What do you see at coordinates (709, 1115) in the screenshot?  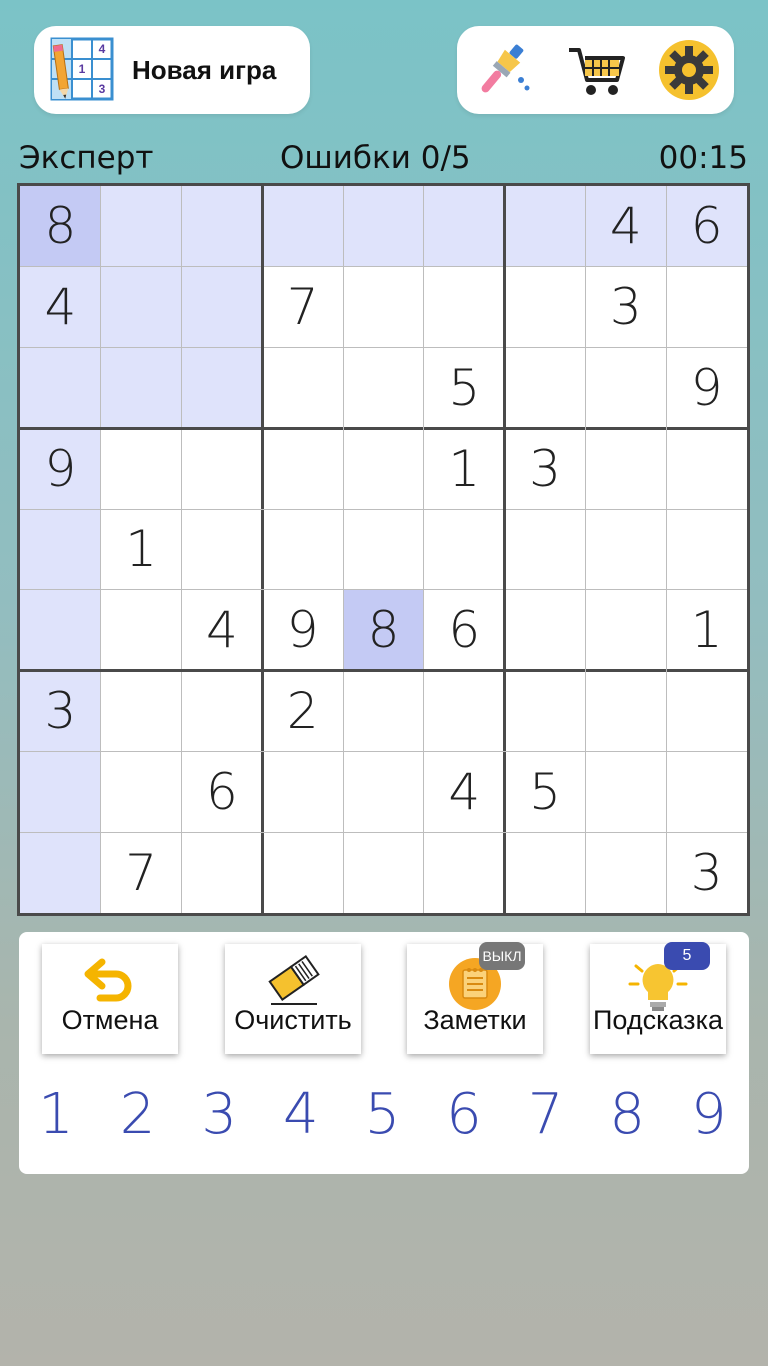 I see `number-key-9: 9` at bounding box center [709, 1115].